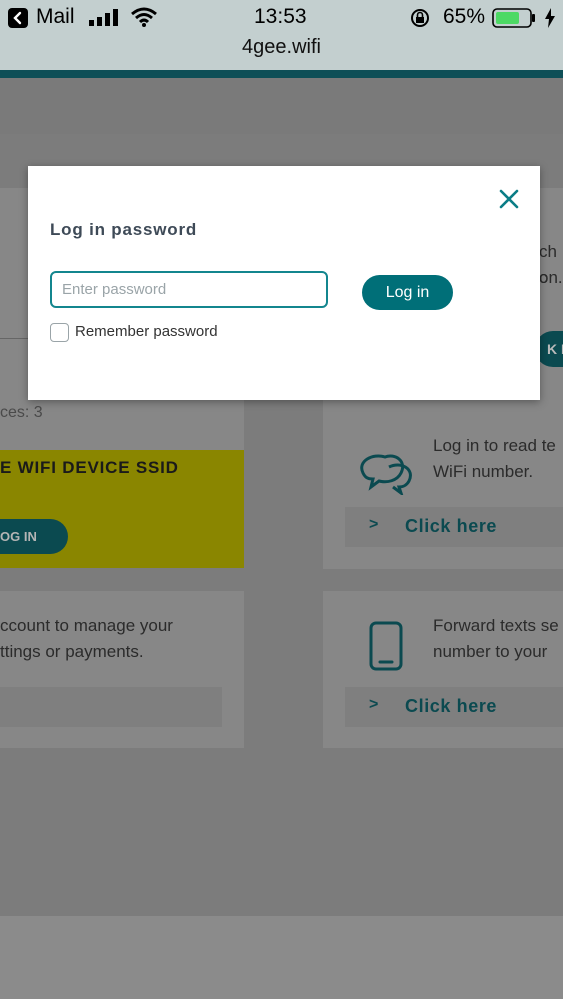 This screenshot has width=563, height=999. What do you see at coordinates (89, 467) in the screenshot?
I see `ssid-heading-partial: E WIFI DEVICE SSID` at bounding box center [89, 467].